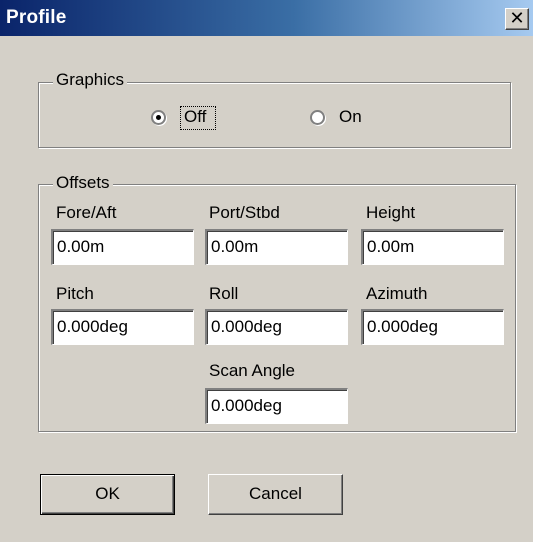 The height and width of the screenshot is (542, 533). What do you see at coordinates (252, 370) in the screenshot?
I see `scan-angle-label: Scan Angle` at bounding box center [252, 370].